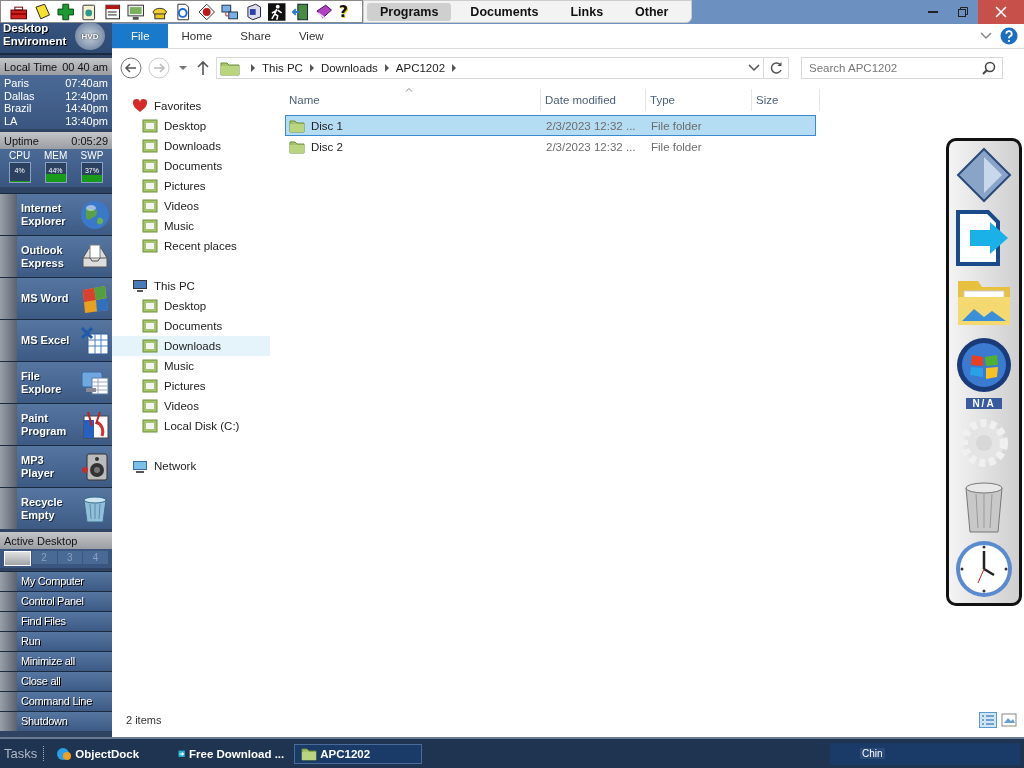 The image size is (1024, 768). What do you see at coordinates (64, 721) in the screenshot?
I see `menu-item: Shutdown` at bounding box center [64, 721].